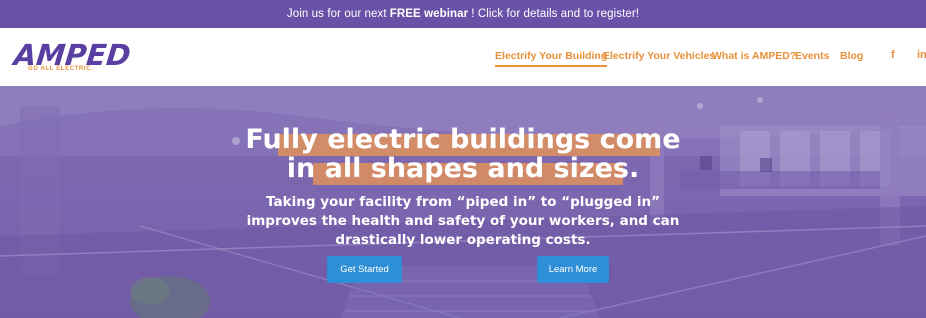 The width and height of the screenshot is (926, 318). Describe the element at coordinates (555, 14) in the screenshot. I see `announcement-text-after: ! Click for details and to register!` at that location.